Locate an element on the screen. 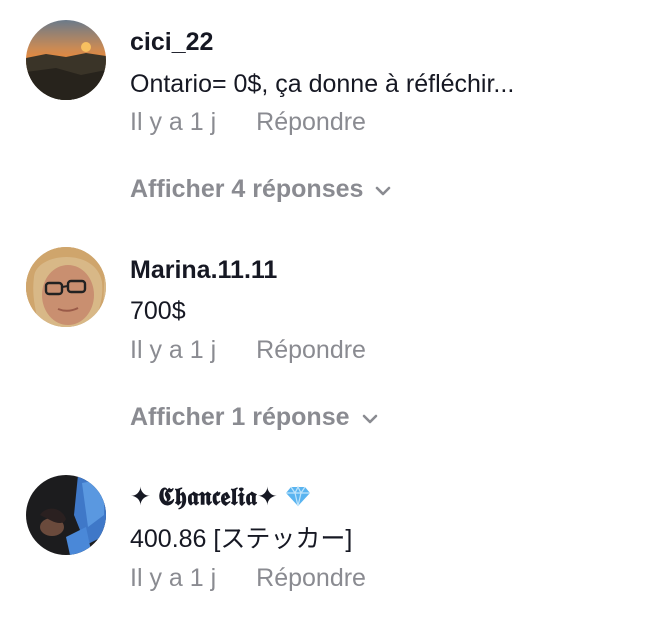  comment-username-text: ✦ 𝕮𝖍𝖆𝖓𝖈𝖊𝖑𝖎𝖆✦ is located at coordinates (204, 497).